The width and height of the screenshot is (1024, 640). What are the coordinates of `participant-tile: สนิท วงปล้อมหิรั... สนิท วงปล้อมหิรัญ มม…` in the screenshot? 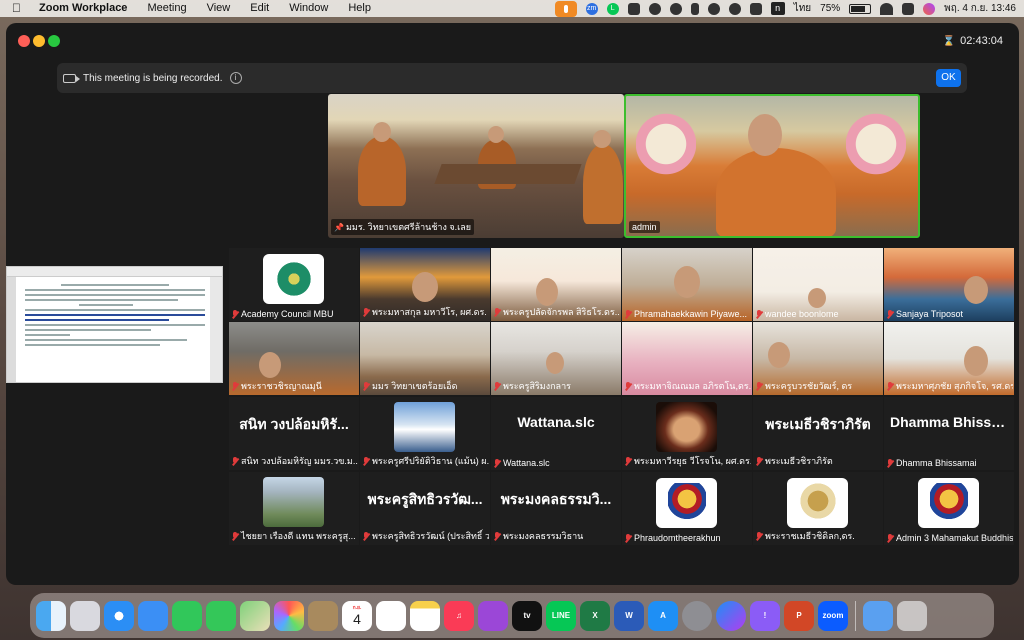 It's located at (294, 433).